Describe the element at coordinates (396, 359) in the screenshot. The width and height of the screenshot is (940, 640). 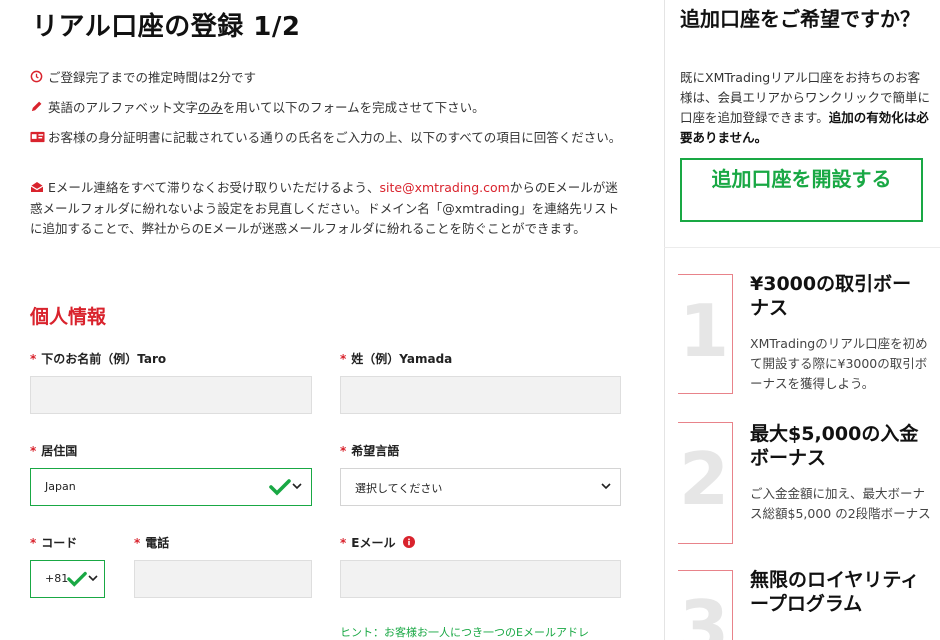
I see `last-name-label: * 姓（例）Yamada` at that location.